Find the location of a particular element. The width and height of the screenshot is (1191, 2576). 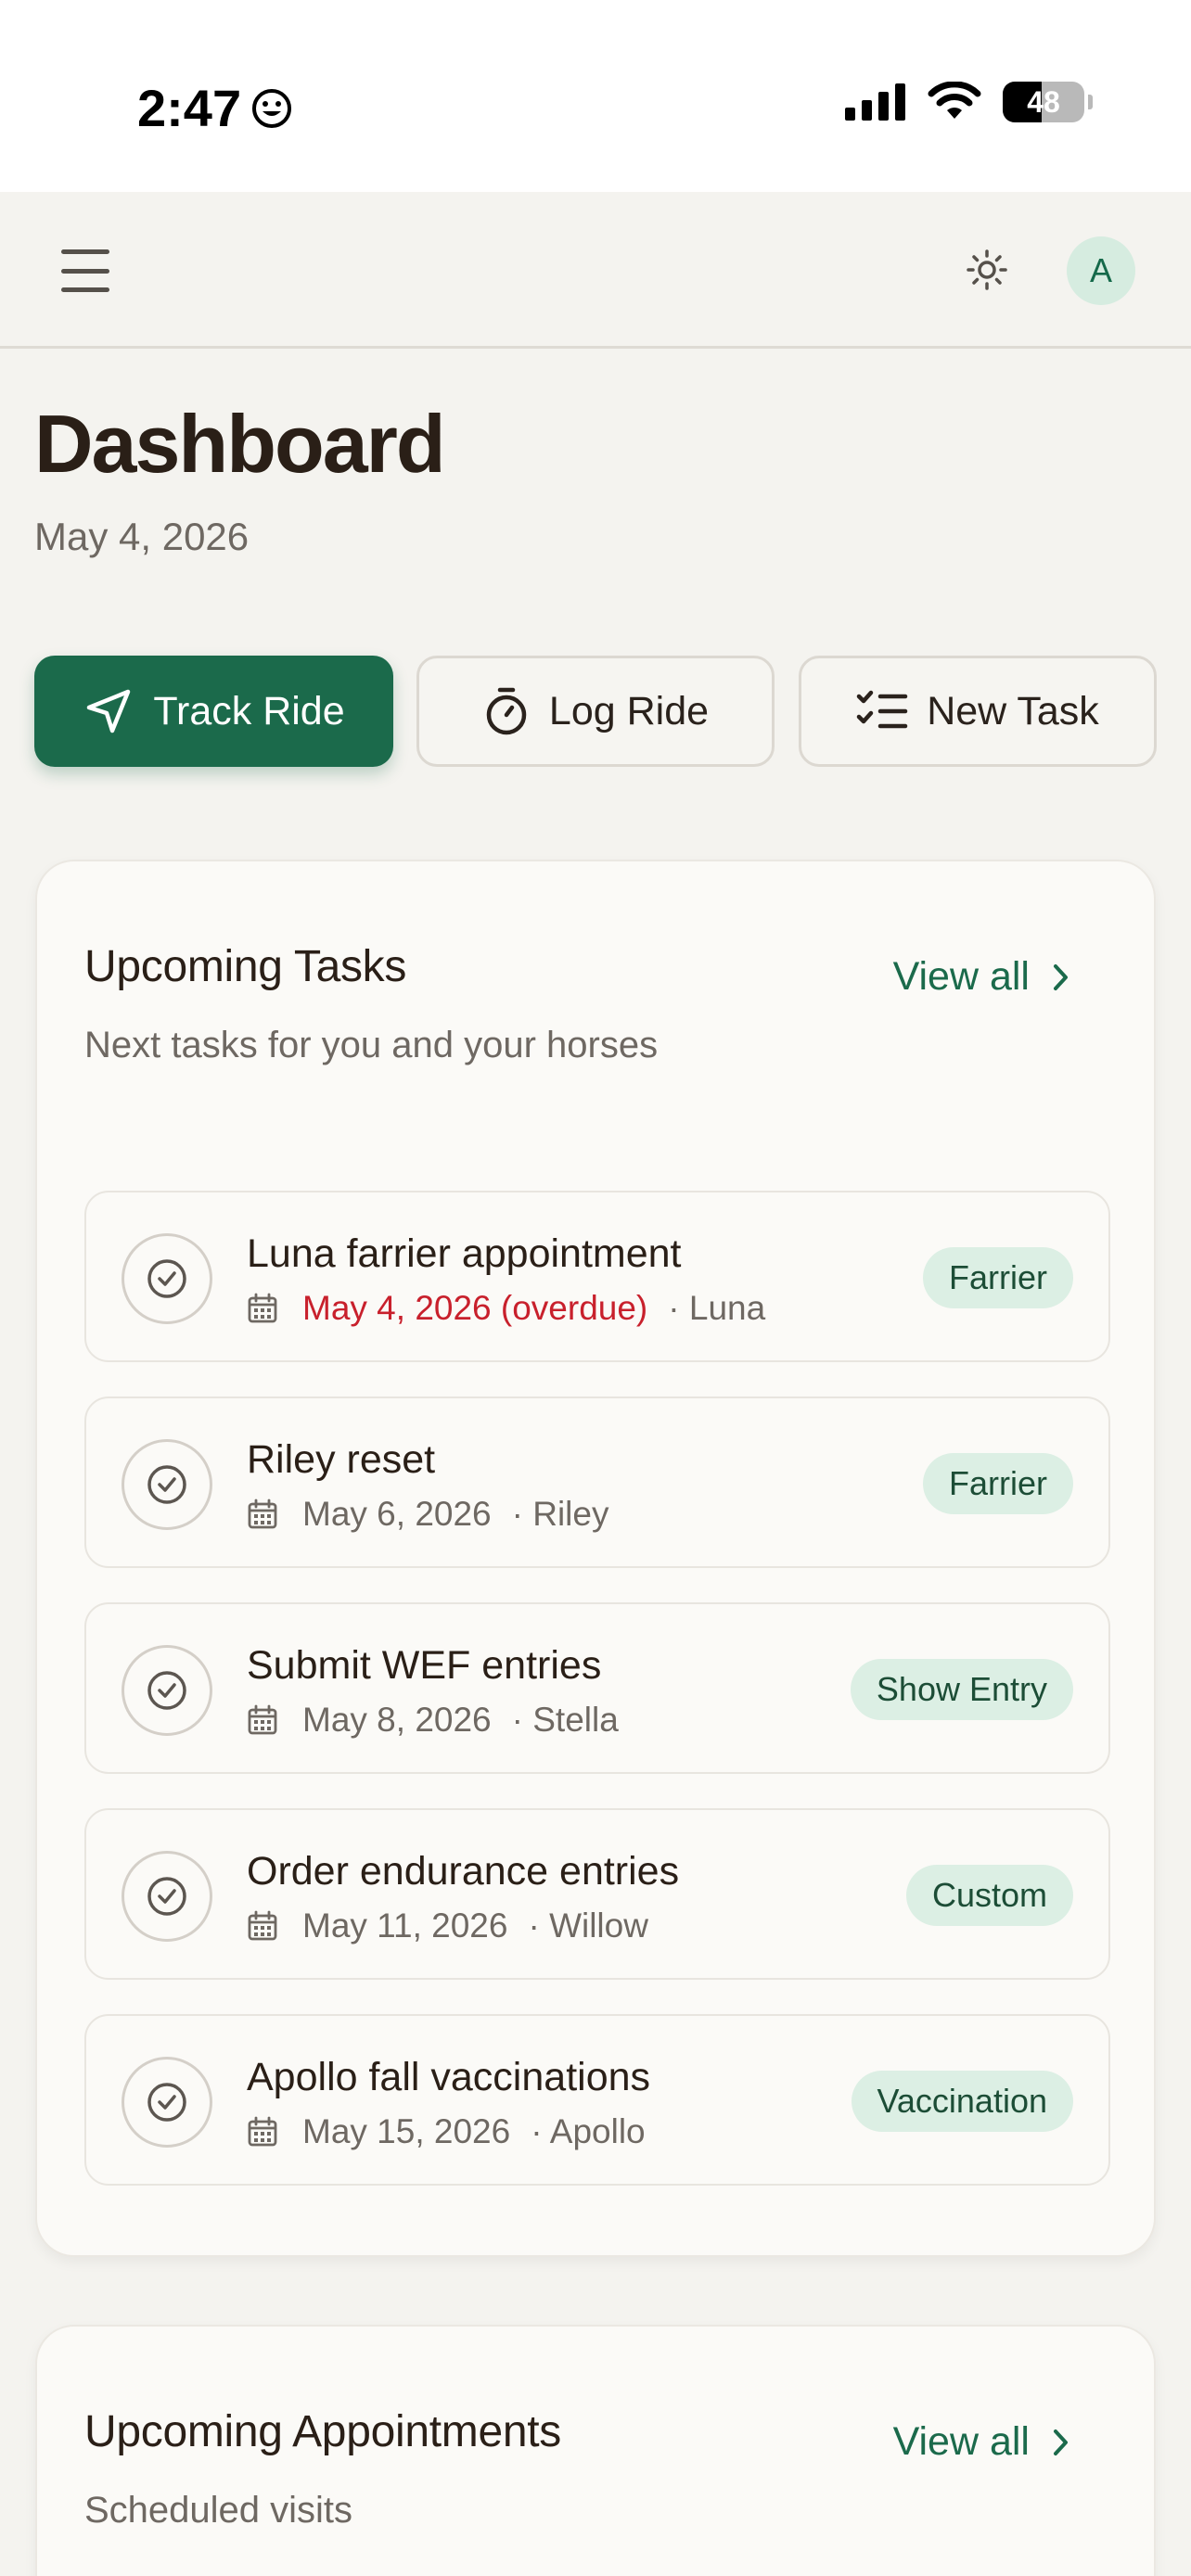

status-bar: 2:47 48 is located at coordinates (595, 96).